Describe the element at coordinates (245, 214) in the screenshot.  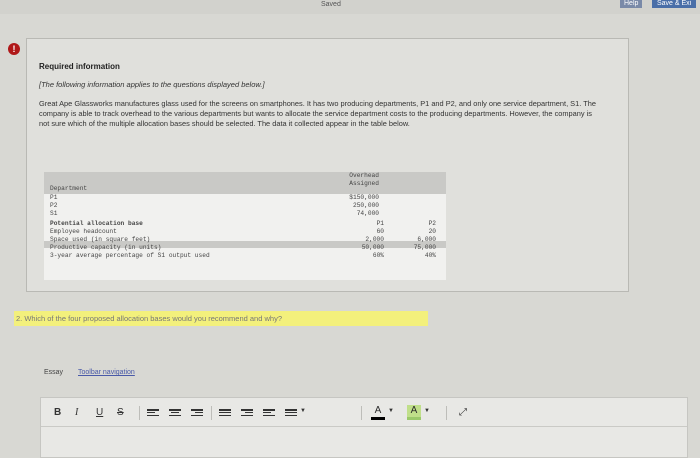
I see `table-row: S1 74,000` at that location.